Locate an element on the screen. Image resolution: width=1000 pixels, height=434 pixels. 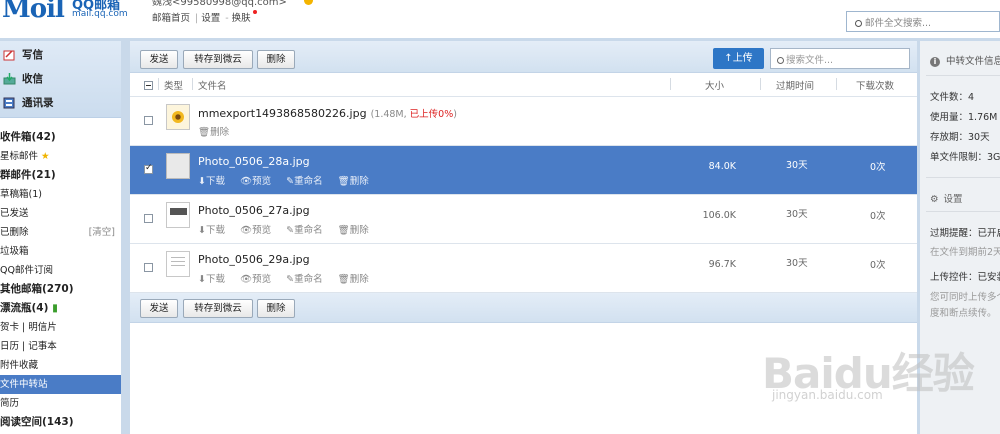
folder-sent: 已发送 is located at coordinates (60, 213).